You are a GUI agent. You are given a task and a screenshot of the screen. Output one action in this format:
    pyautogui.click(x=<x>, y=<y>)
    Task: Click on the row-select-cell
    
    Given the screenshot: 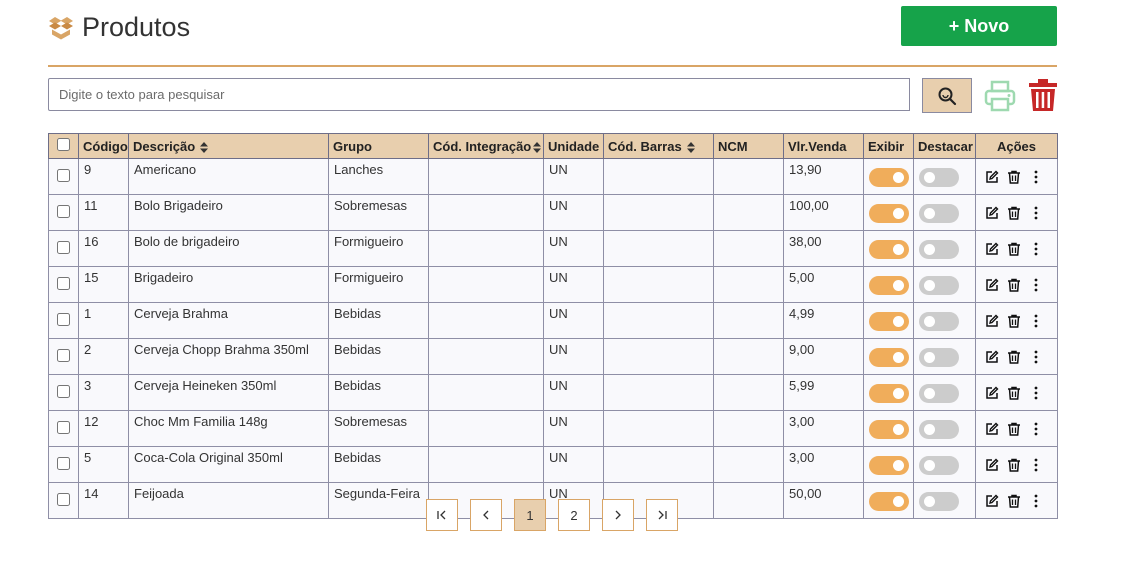 What is the action you would take?
    pyautogui.click(x=63, y=176)
    